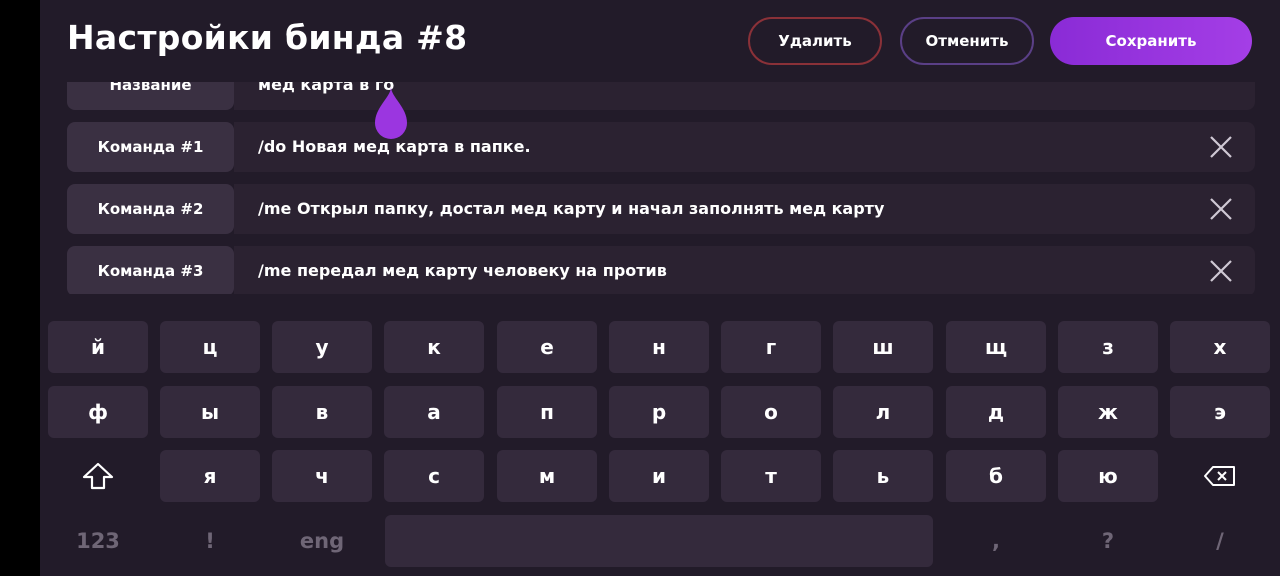 This screenshot has width=1280, height=576. What do you see at coordinates (815, 41) in the screenshot?
I see `delete-button: Удалить` at bounding box center [815, 41].